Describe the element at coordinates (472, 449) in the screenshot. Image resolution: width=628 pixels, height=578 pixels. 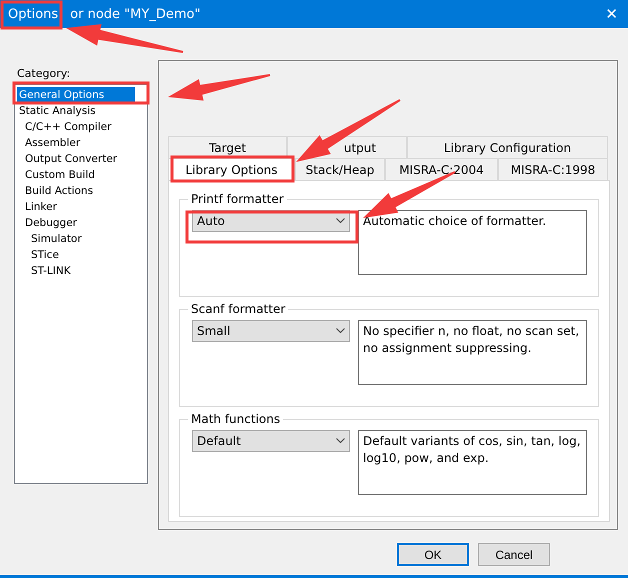
I see `description-text: Default variants of cos, sin, tan, log, log10, pow, and exp.` at that location.